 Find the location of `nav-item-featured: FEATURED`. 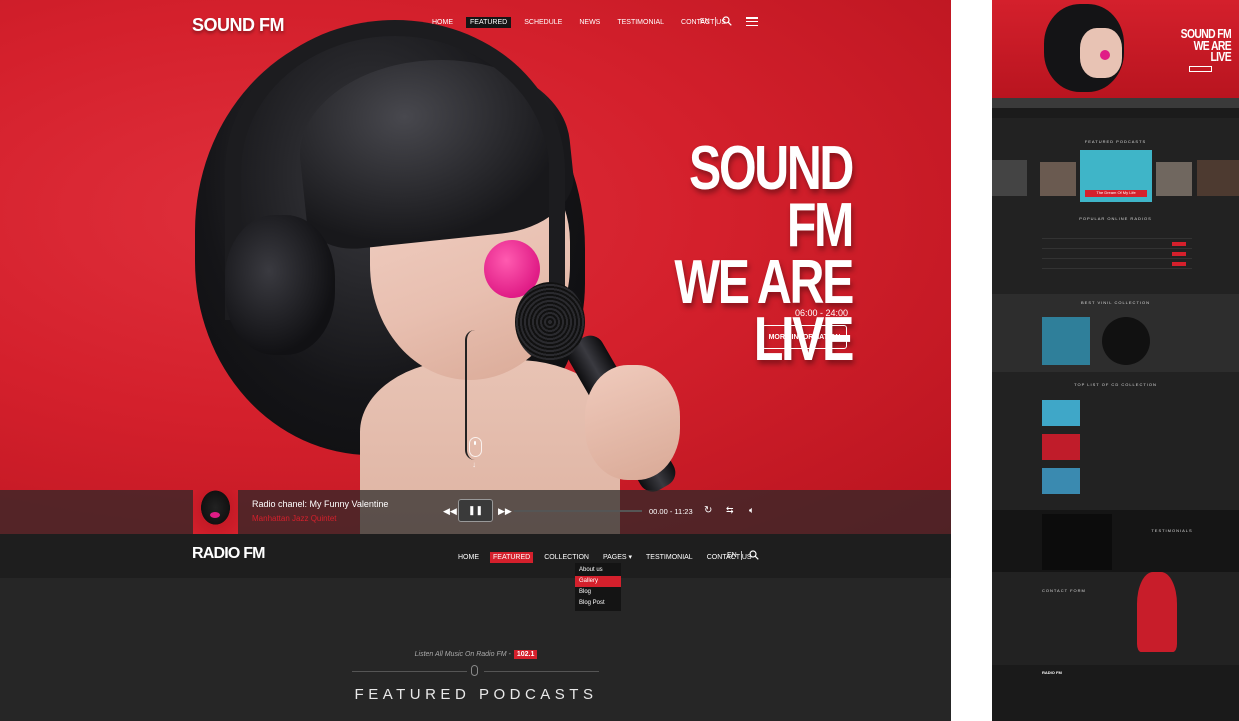

nav-item-featured: FEATURED is located at coordinates (489, 22).